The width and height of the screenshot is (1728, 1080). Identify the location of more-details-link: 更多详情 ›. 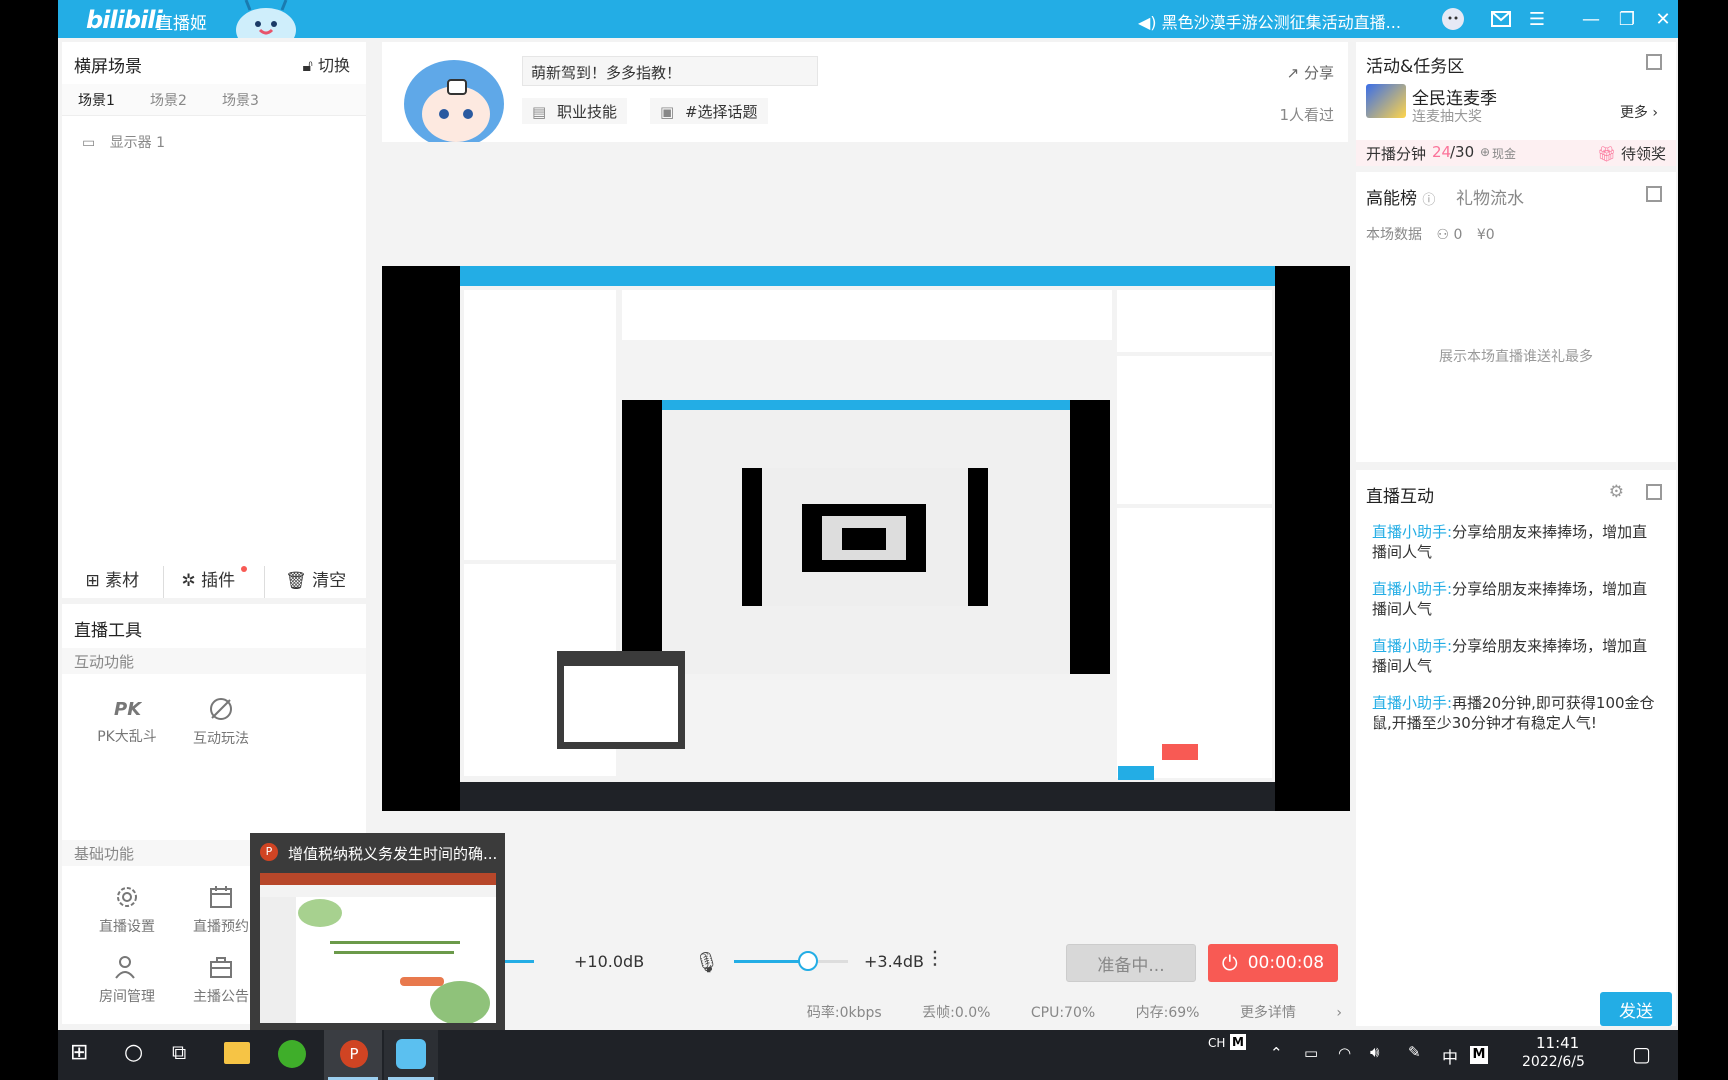
(1291, 1013).